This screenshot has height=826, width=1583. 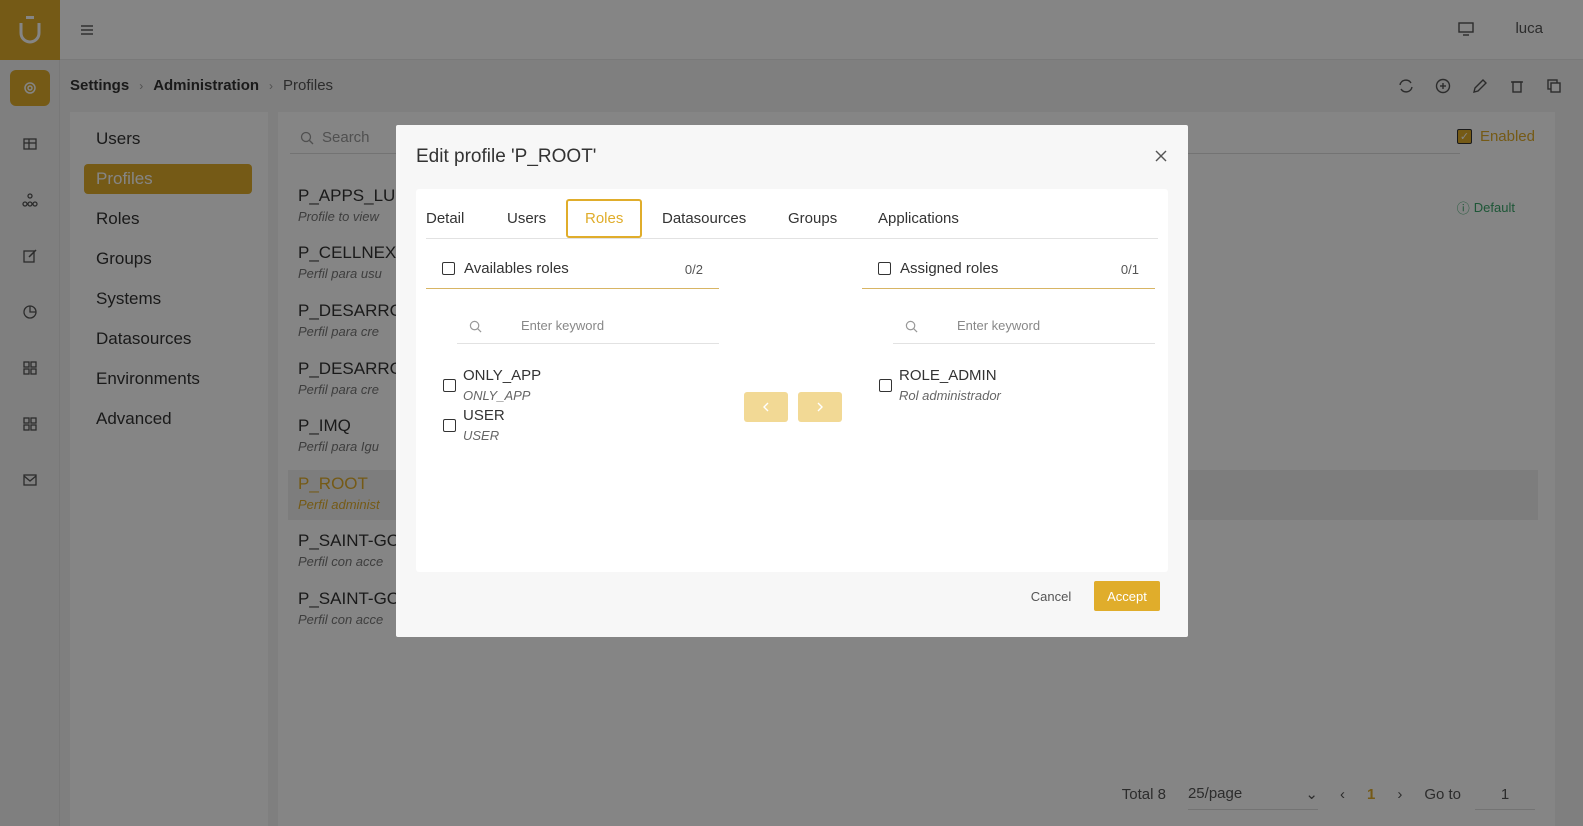 I want to click on move-left-button, so click(x=766, y=407).